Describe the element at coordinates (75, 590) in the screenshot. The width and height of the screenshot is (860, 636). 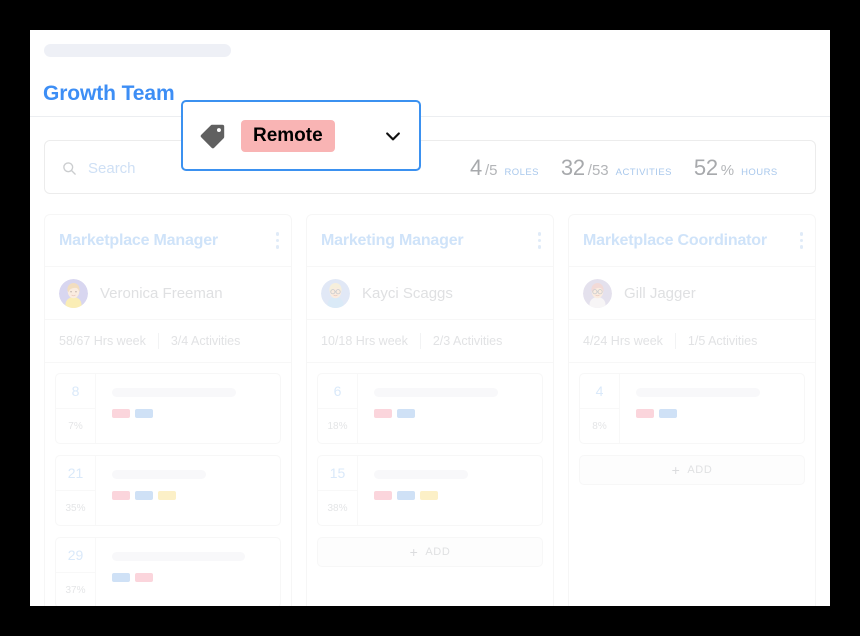
I see `activity-percent: 37%` at that location.